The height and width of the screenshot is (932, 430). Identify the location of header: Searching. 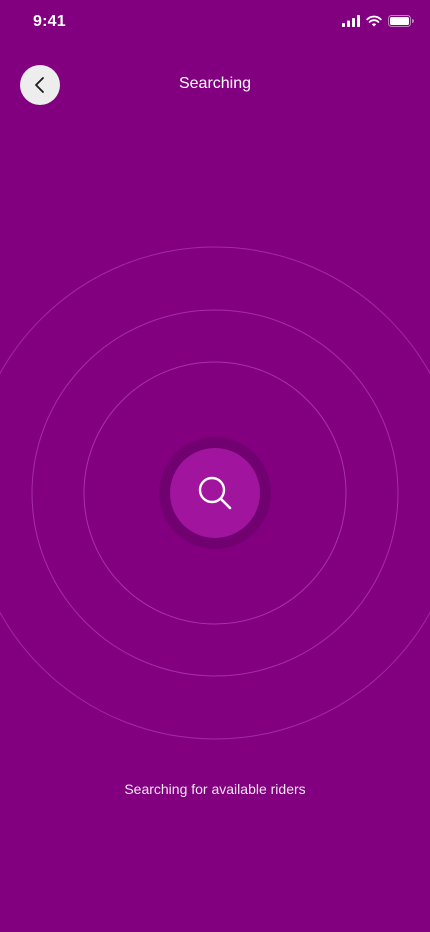
(215, 85).